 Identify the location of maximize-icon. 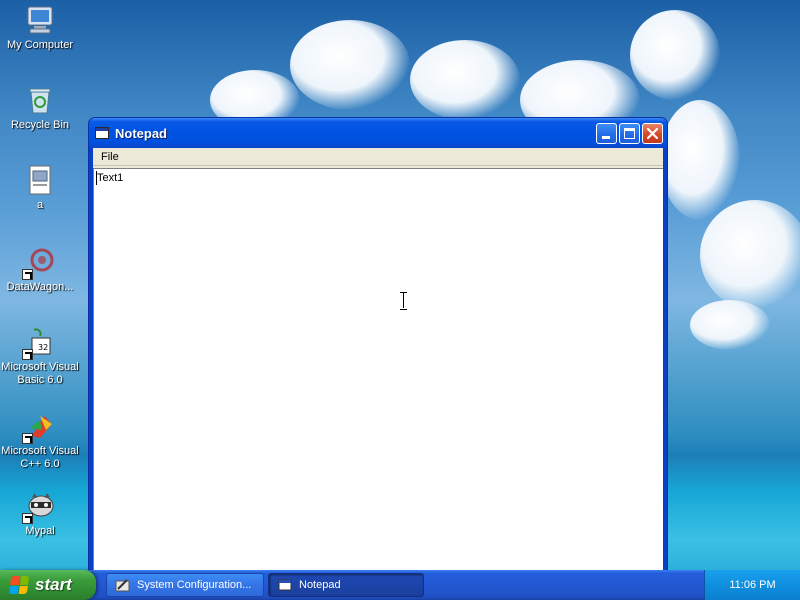
(629, 133).